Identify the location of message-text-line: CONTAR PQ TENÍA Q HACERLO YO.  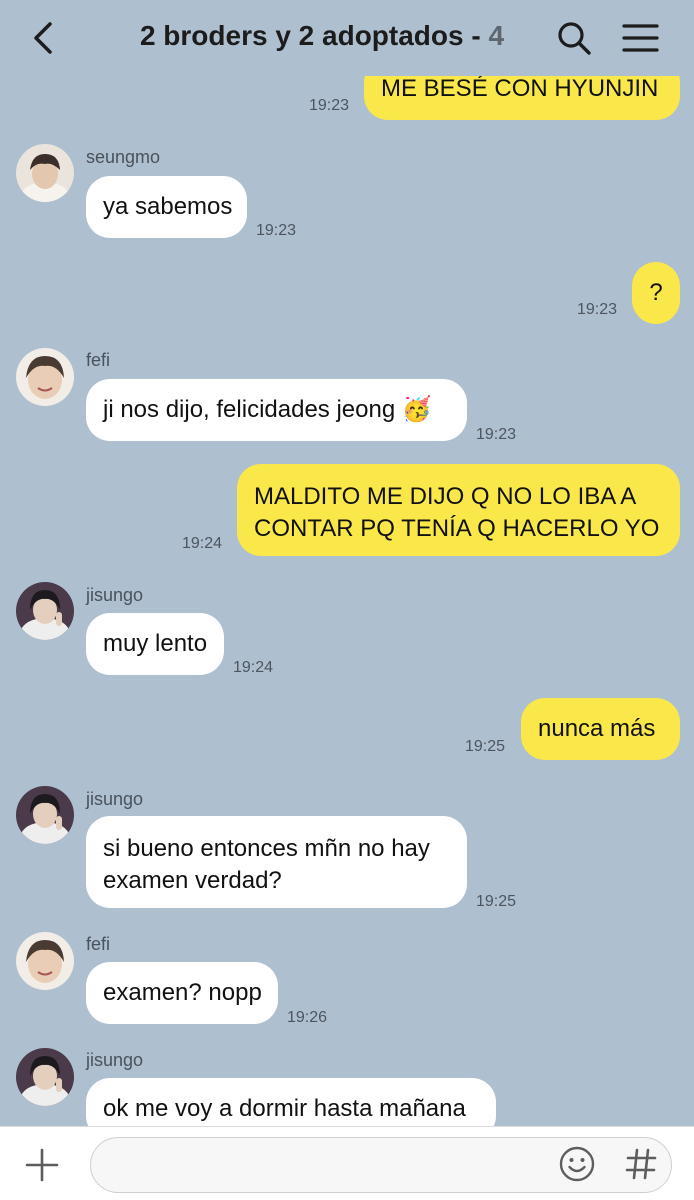
(457, 528).